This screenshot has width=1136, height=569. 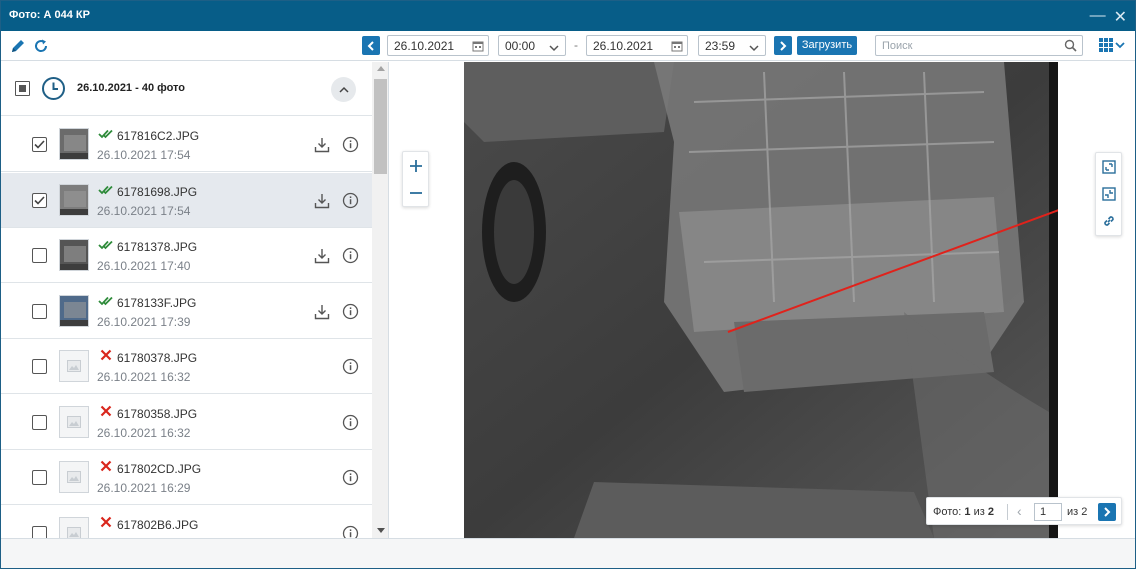 I want to click on date-to-field: 26.10.2021, so click(x=637, y=45).